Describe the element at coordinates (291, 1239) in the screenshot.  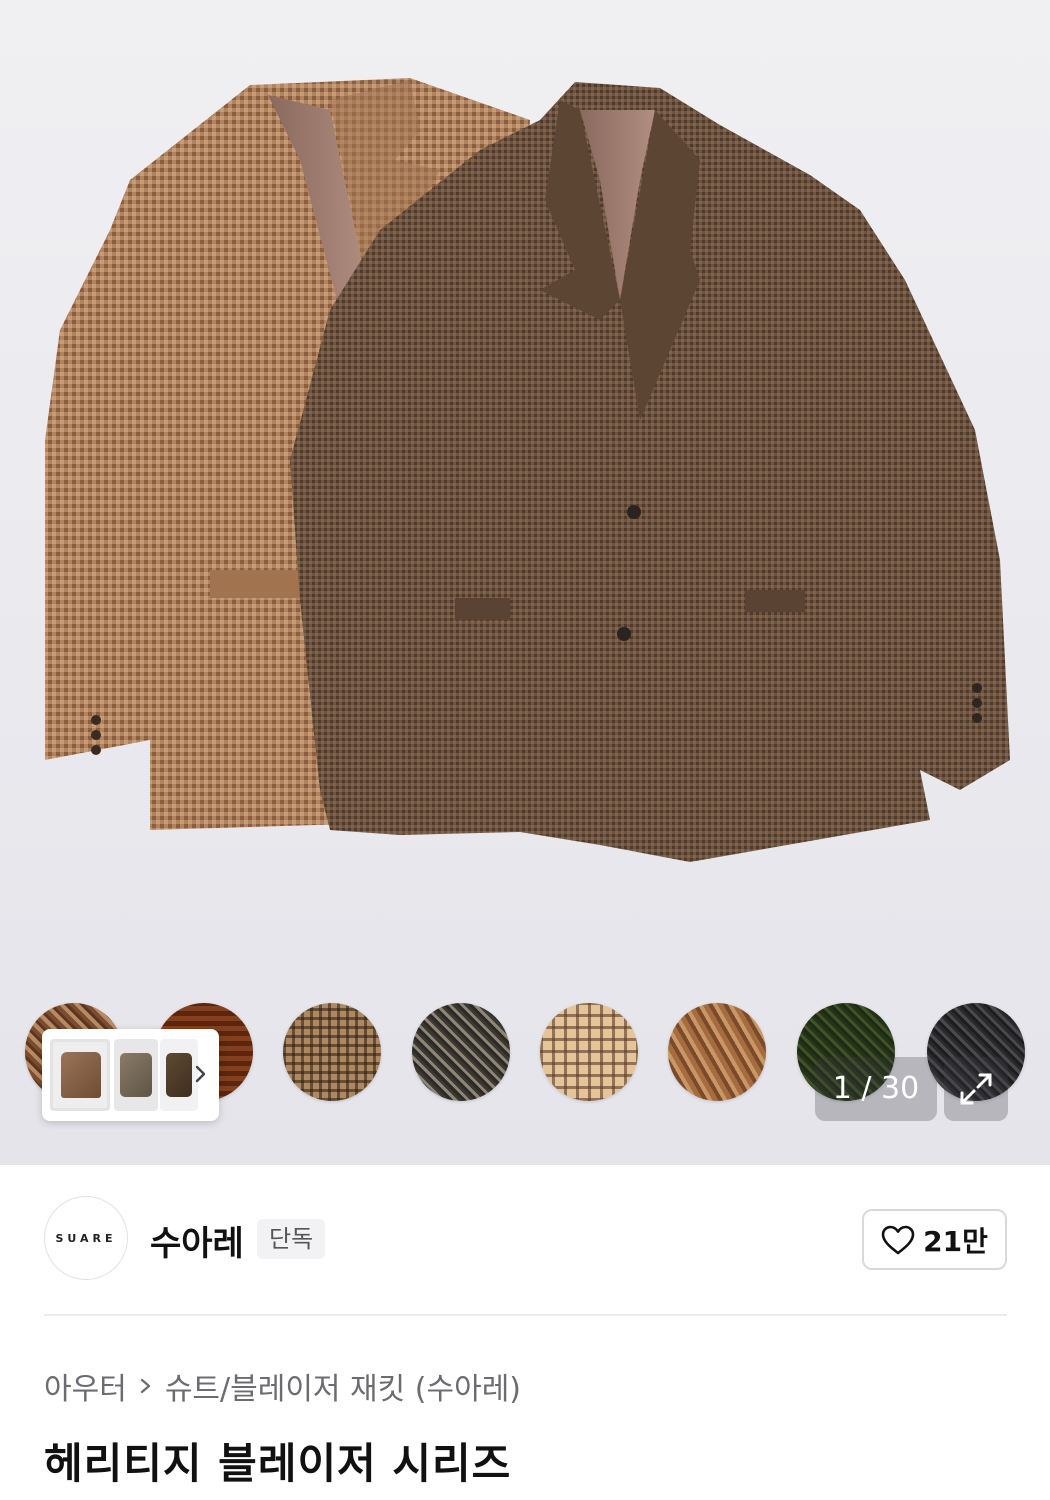
I see `exclusive-badge: 단독` at that location.